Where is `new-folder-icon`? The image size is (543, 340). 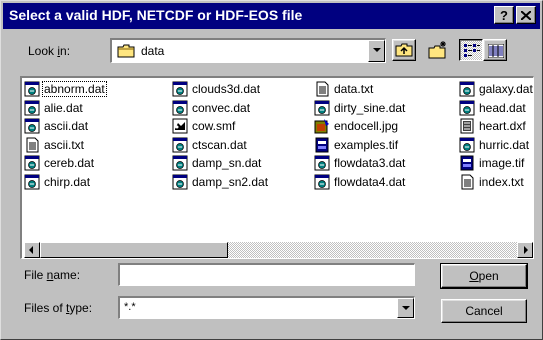 new-folder-icon is located at coordinates (437, 50).